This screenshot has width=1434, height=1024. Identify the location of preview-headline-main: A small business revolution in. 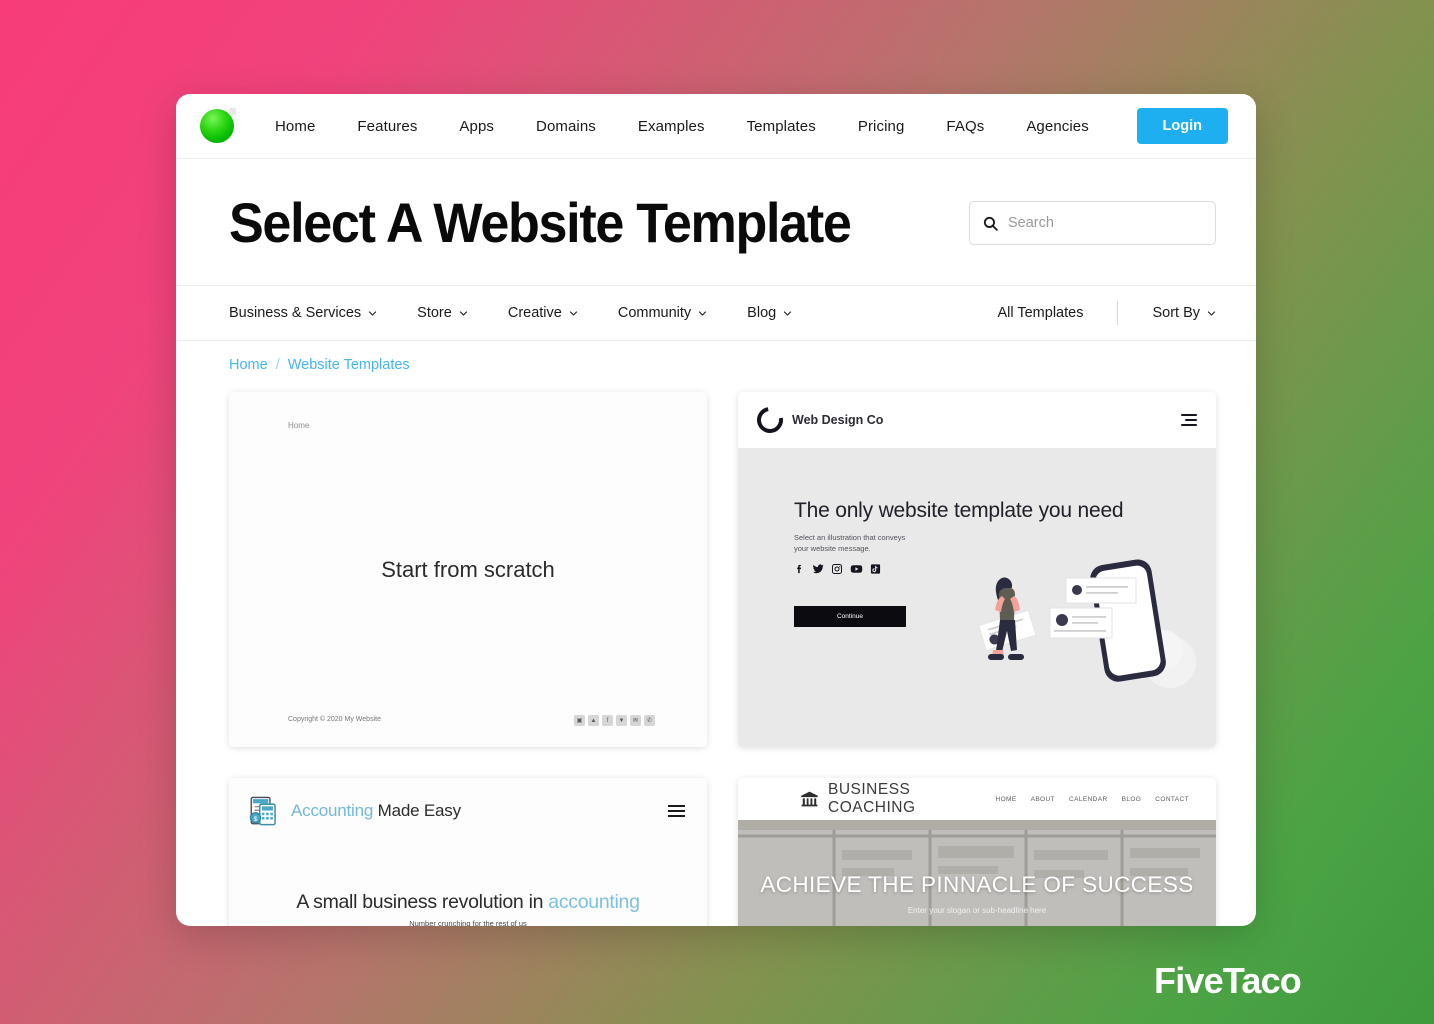
(422, 902).